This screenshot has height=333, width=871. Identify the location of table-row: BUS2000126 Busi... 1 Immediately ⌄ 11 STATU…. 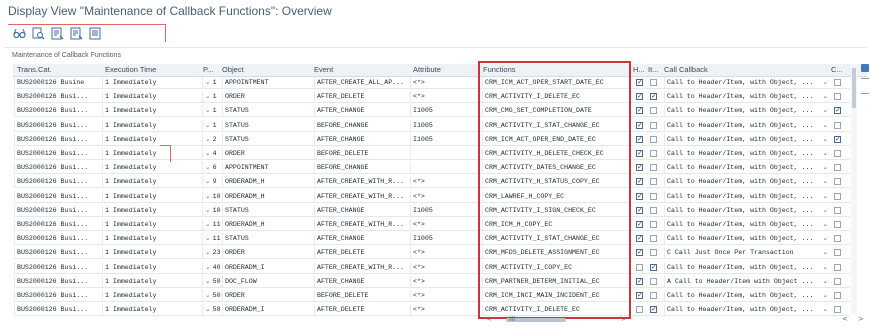
(432, 239).